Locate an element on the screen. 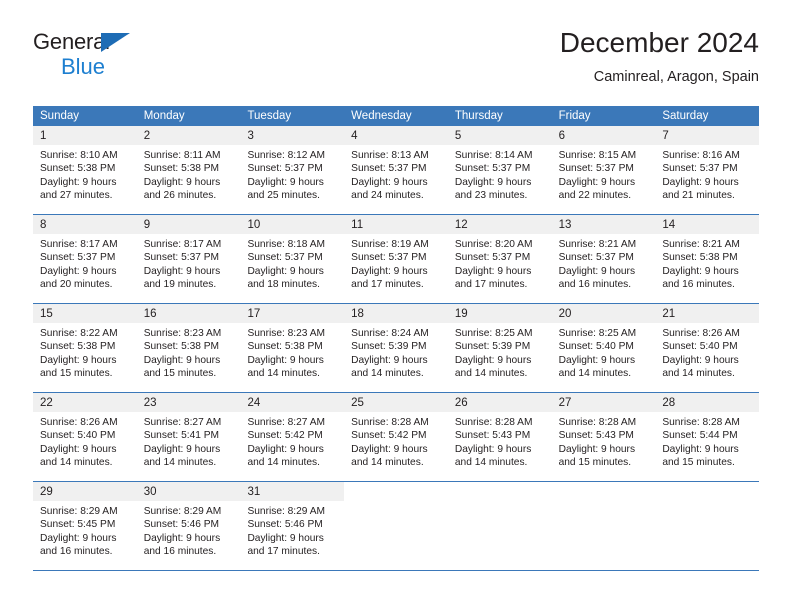 The width and height of the screenshot is (792, 612). day-number: 2 is located at coordinates (147, 136).